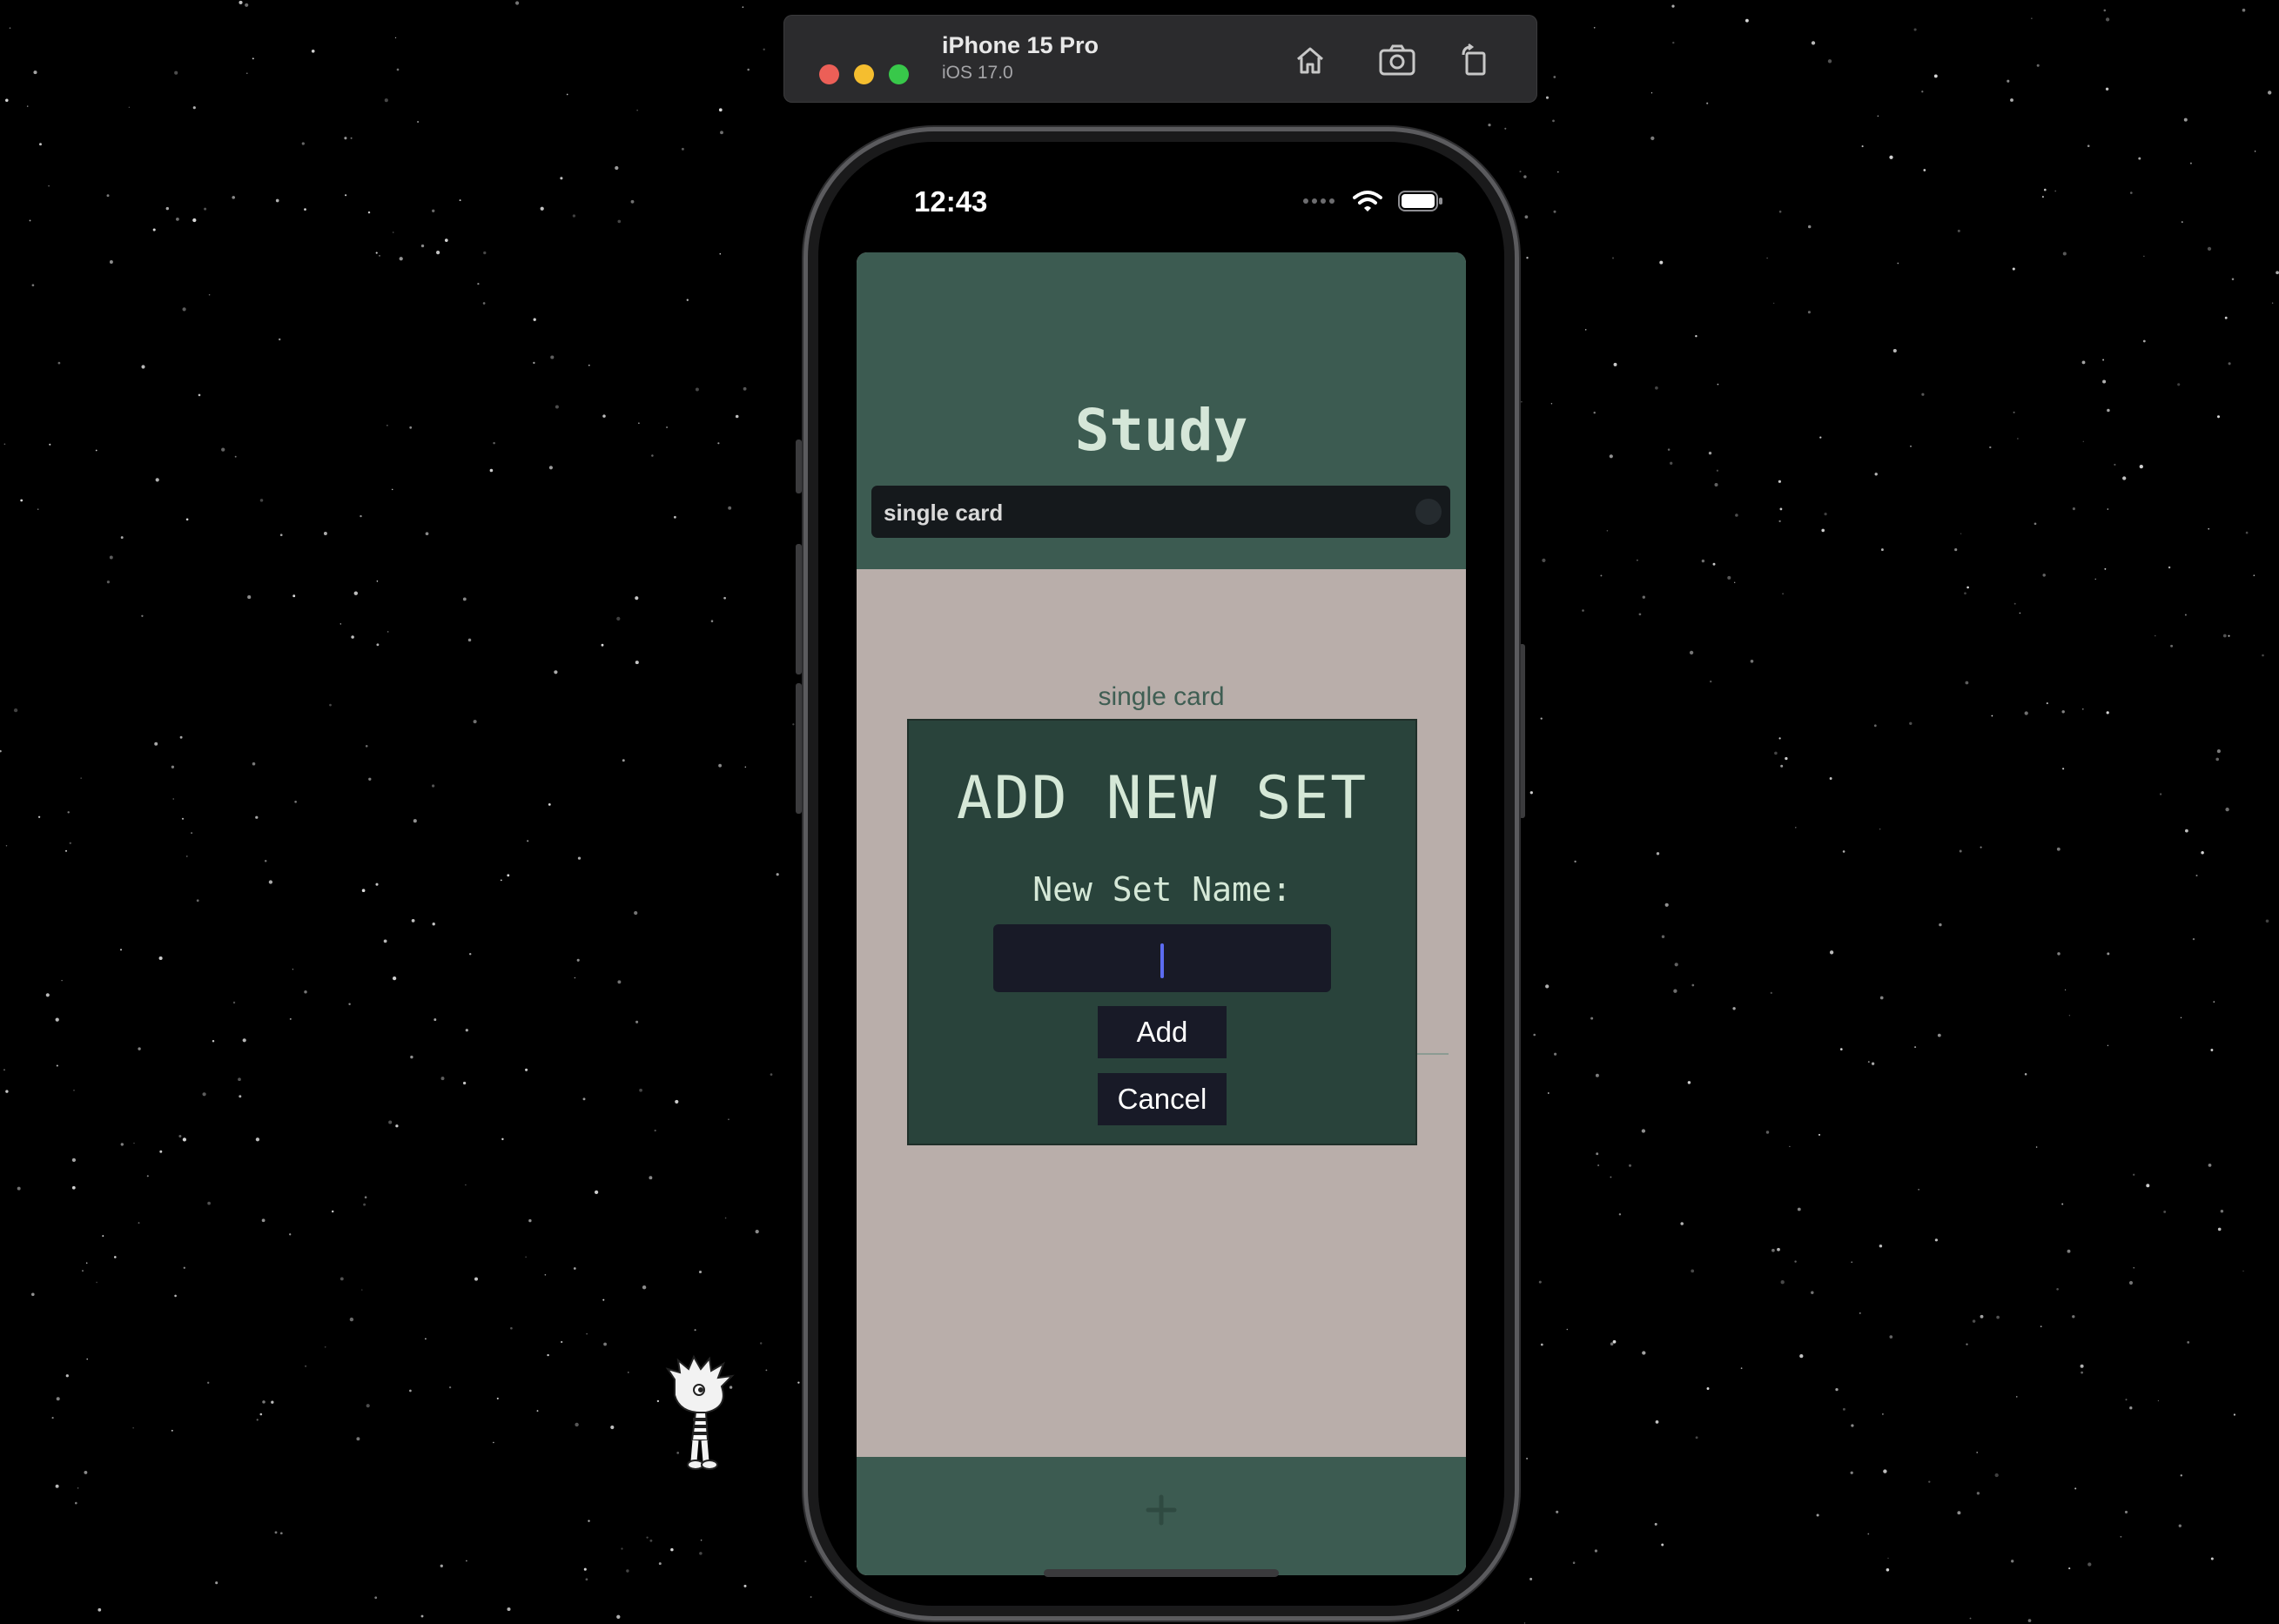  Describe the element at coordinates (1162, 932) in the screenshot. I see `add-new-set-dialog: ADD NEW SET New Set Name: Add Cancel` at that location.